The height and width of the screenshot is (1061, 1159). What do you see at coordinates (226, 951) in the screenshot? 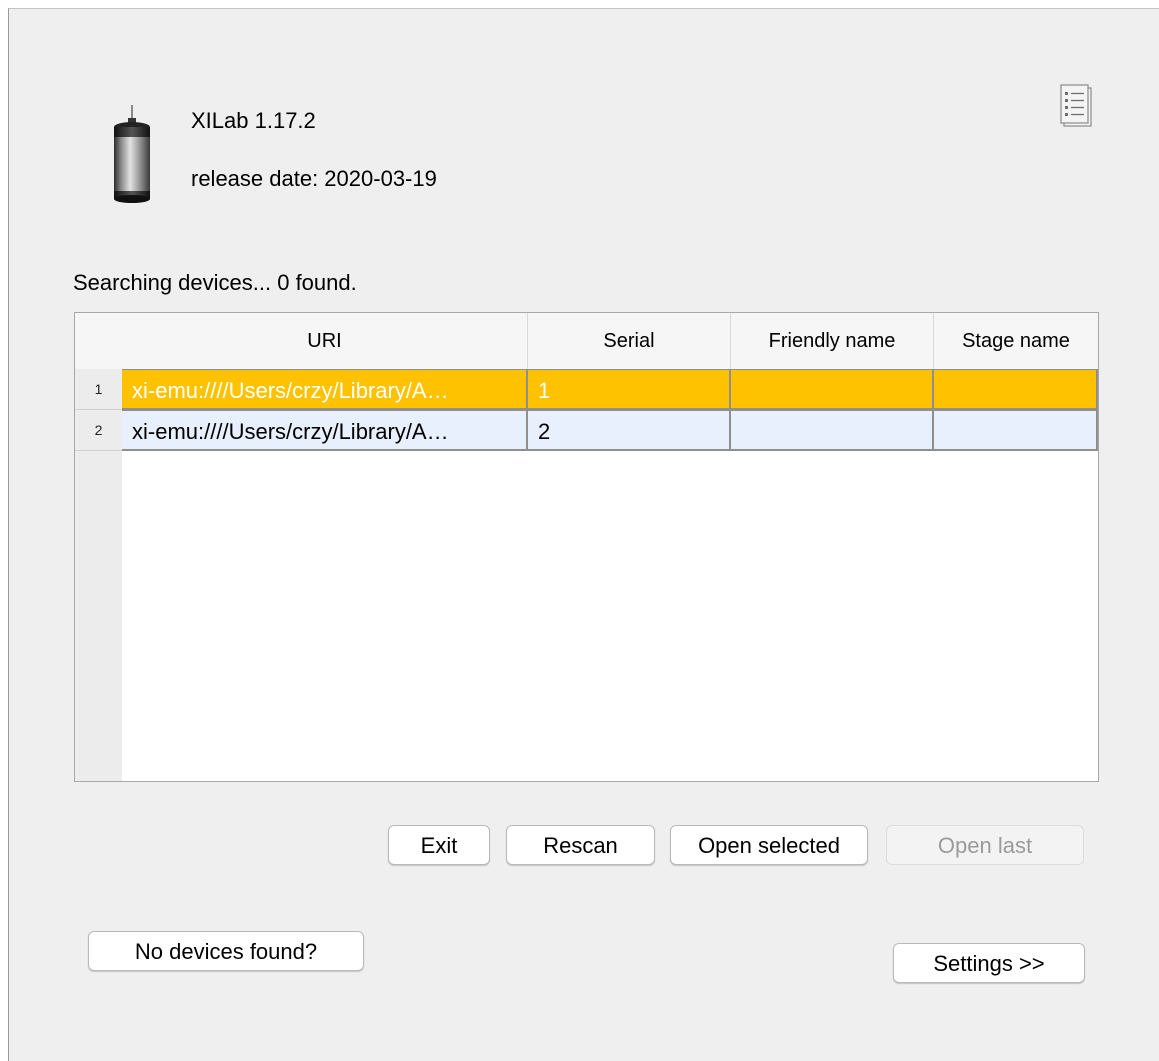
I see `no-devices-found-button: No devices found?` at bounding box center [226, 951].